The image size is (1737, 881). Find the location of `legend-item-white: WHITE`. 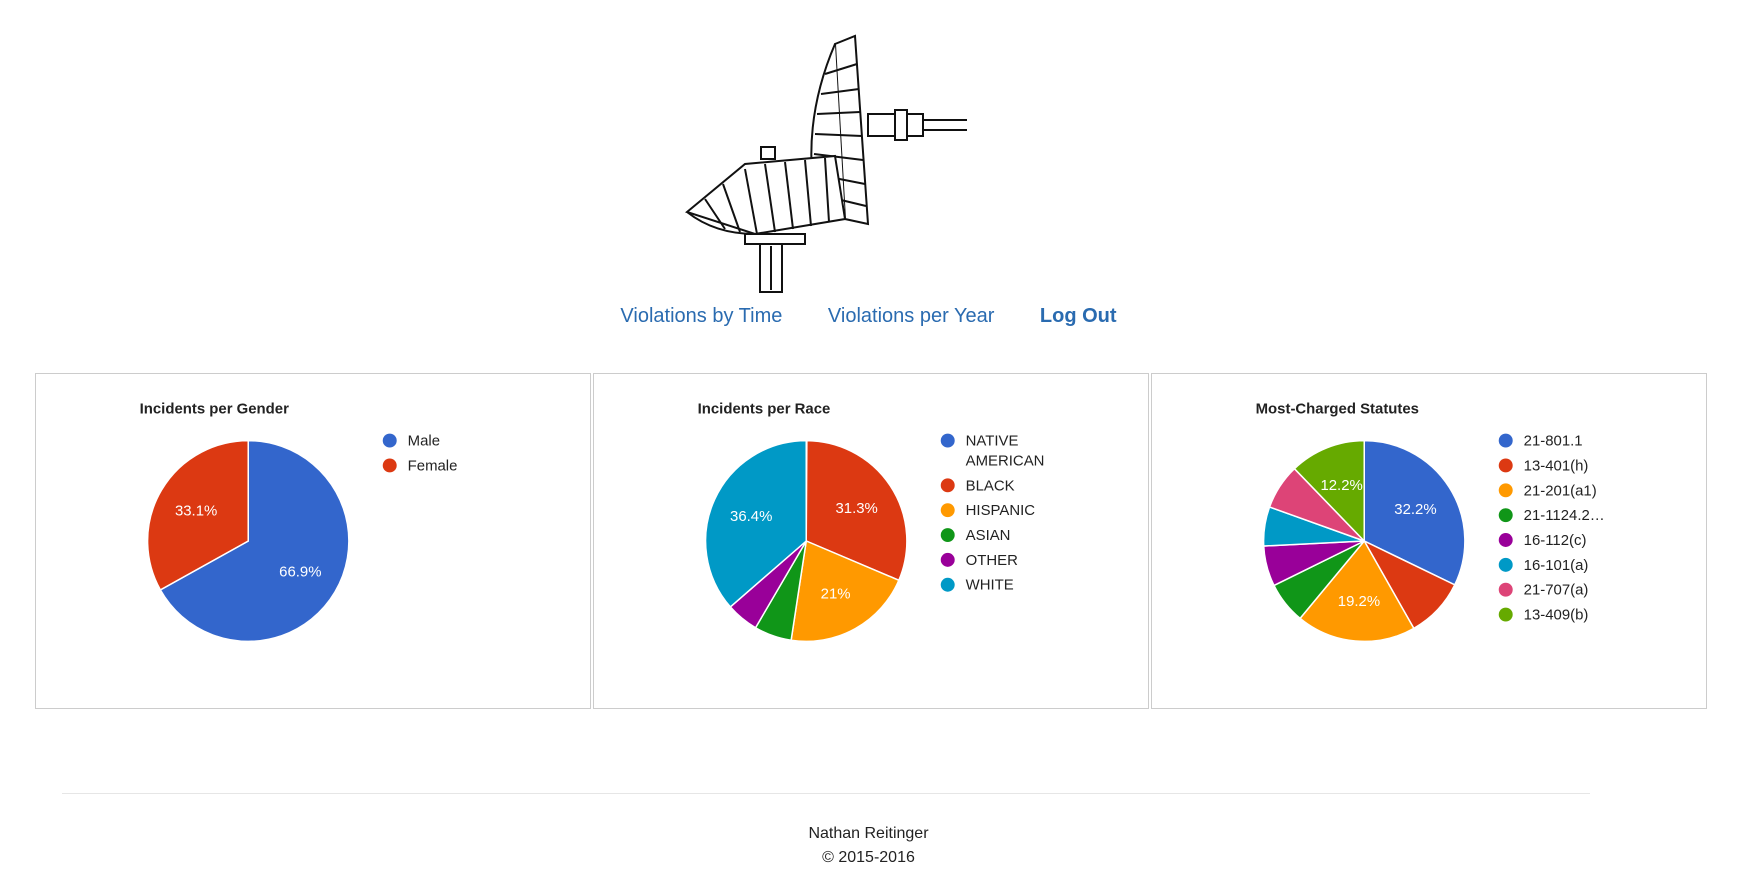

legend-item-white: WHITE is located at coordinates (990, 585).